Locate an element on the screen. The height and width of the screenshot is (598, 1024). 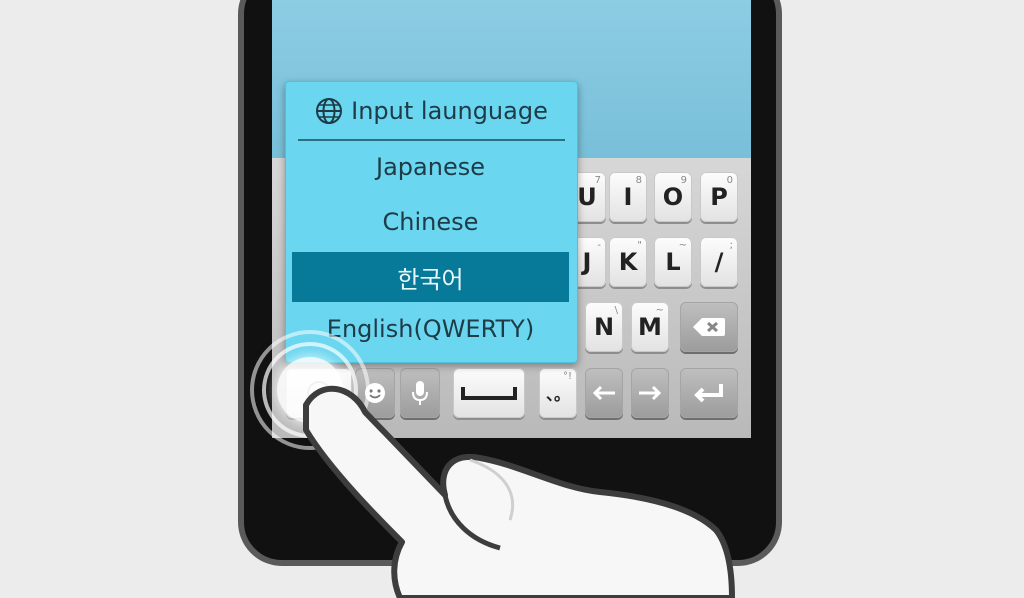
key-i: I 8 is located at coordinates (628, 197).